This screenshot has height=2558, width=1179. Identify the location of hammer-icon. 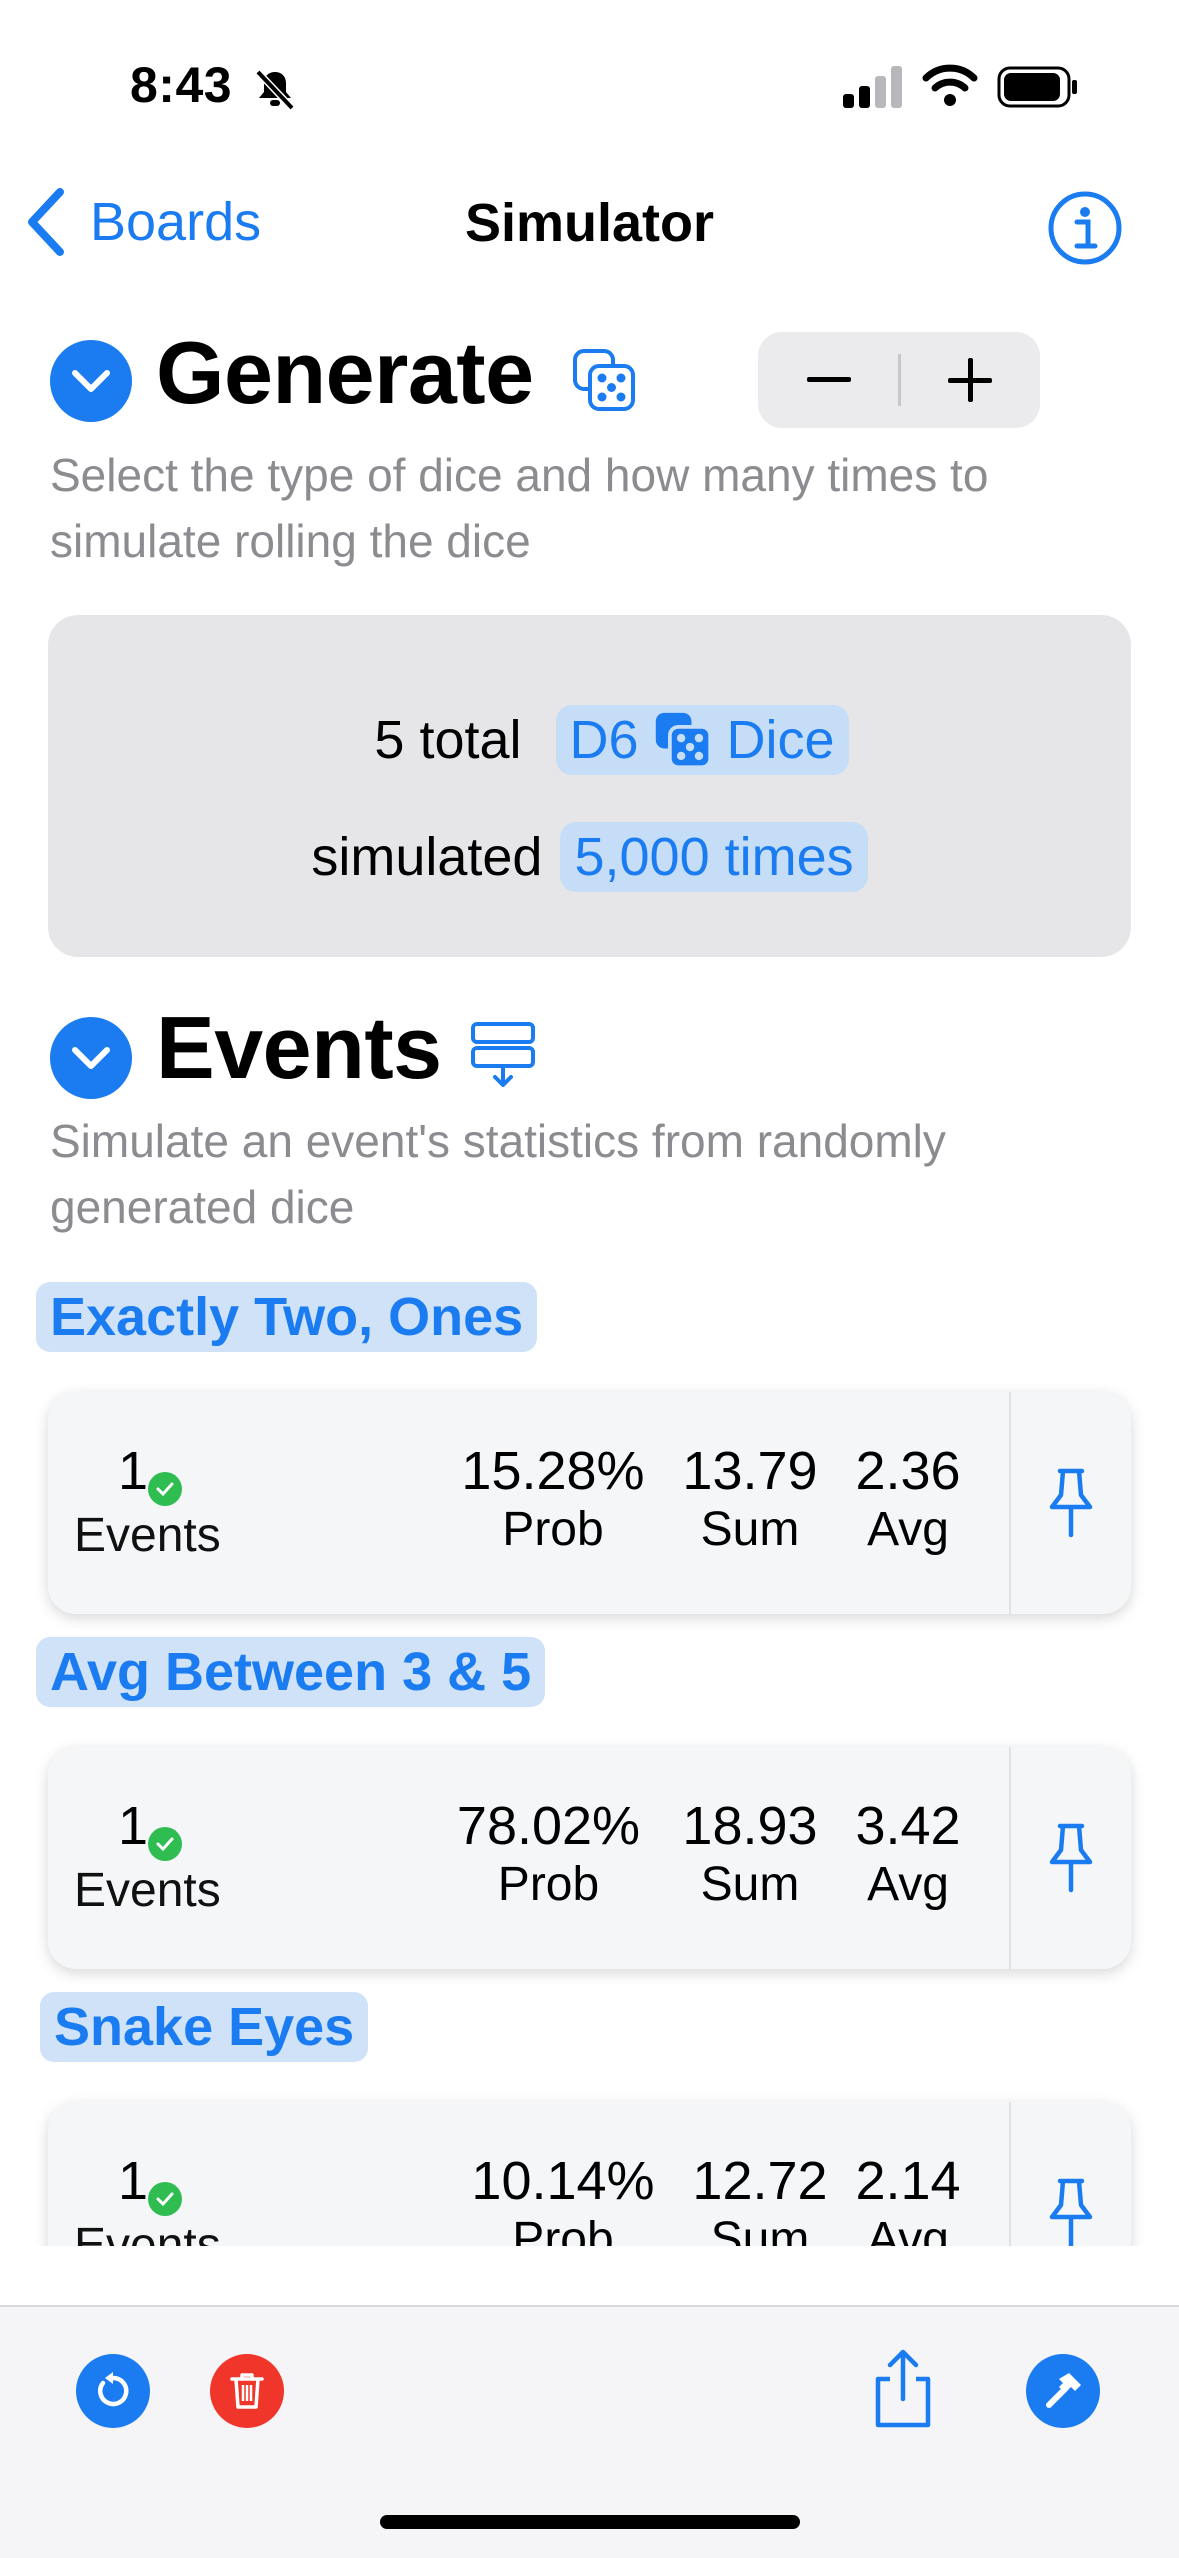
(1063, 2390).